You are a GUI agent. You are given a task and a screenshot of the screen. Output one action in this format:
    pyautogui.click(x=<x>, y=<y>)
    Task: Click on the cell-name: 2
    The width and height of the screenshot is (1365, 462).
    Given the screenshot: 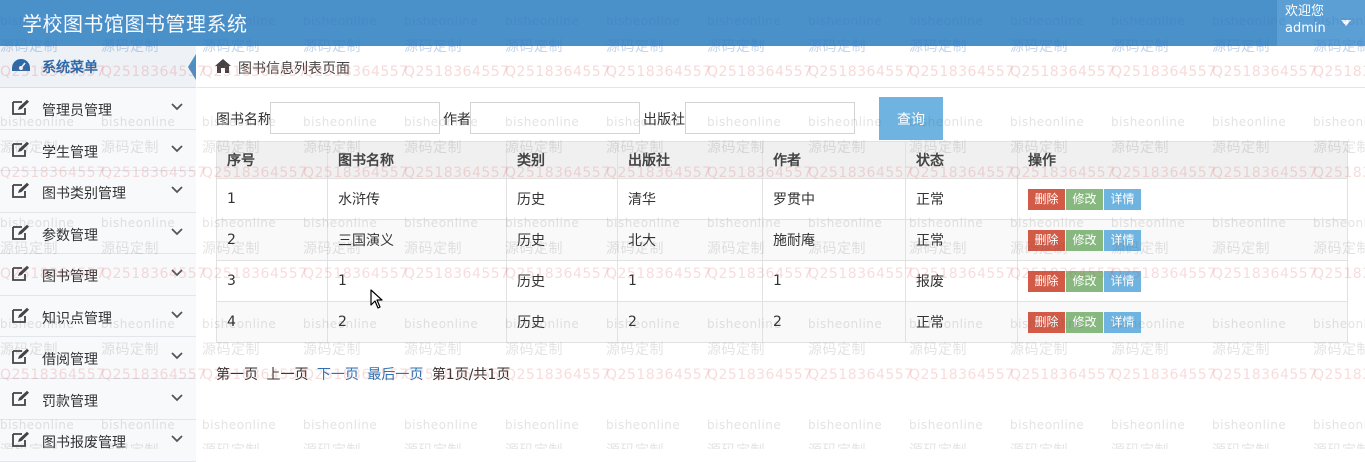 What is the action you would take?
    pyautogui.click(x=417, y=322)
    